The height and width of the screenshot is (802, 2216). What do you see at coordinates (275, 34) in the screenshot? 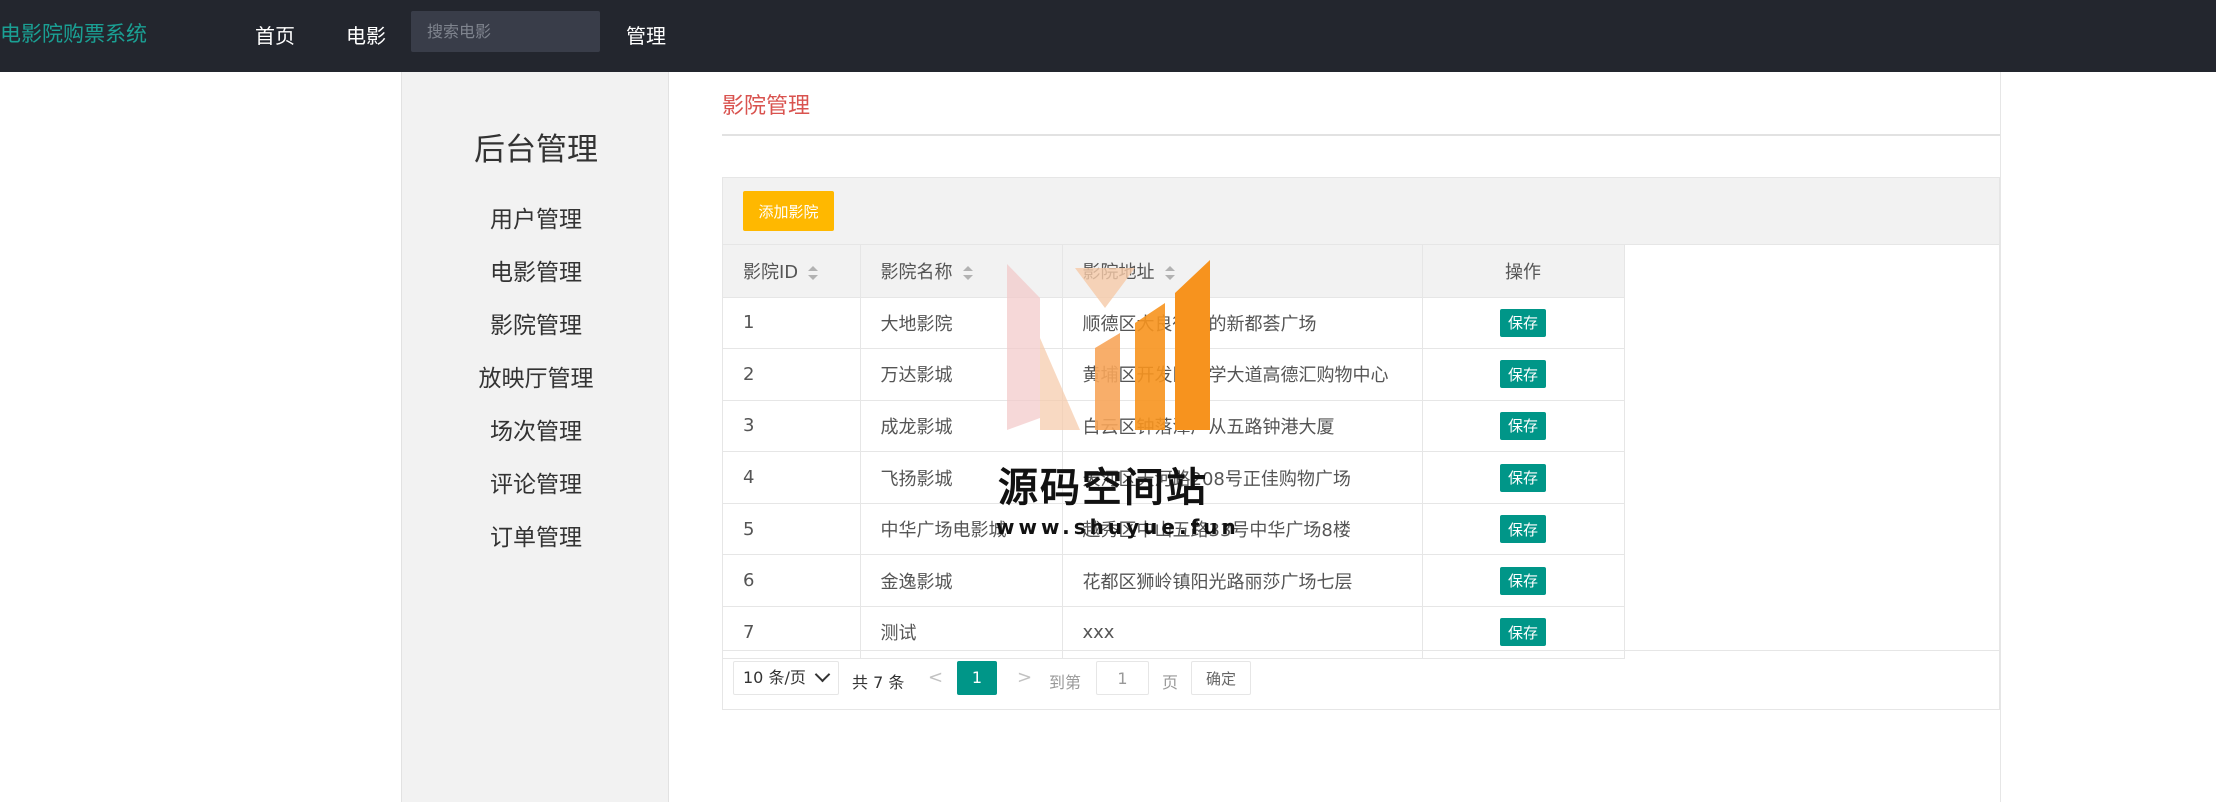
I see `nav-home-link: 首页` at bounding box center [275, 34].